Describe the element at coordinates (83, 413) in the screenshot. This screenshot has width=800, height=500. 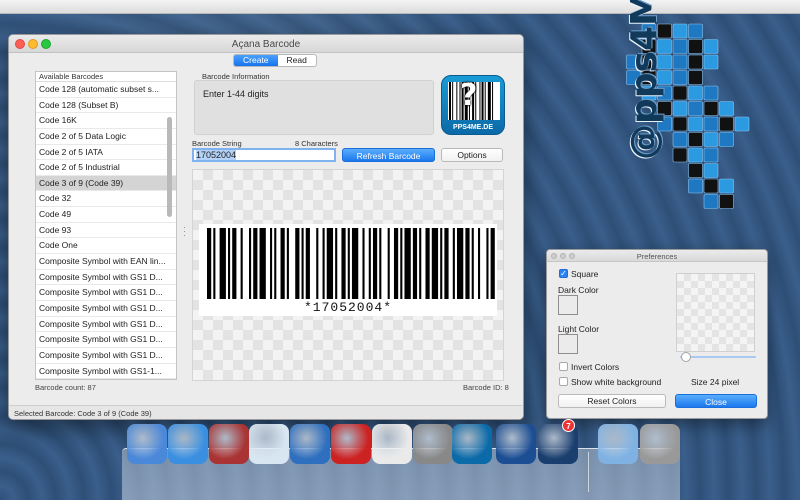
I see `status-text: Selected Barcode: Code 3 of 9 (Code 39)` at that location.